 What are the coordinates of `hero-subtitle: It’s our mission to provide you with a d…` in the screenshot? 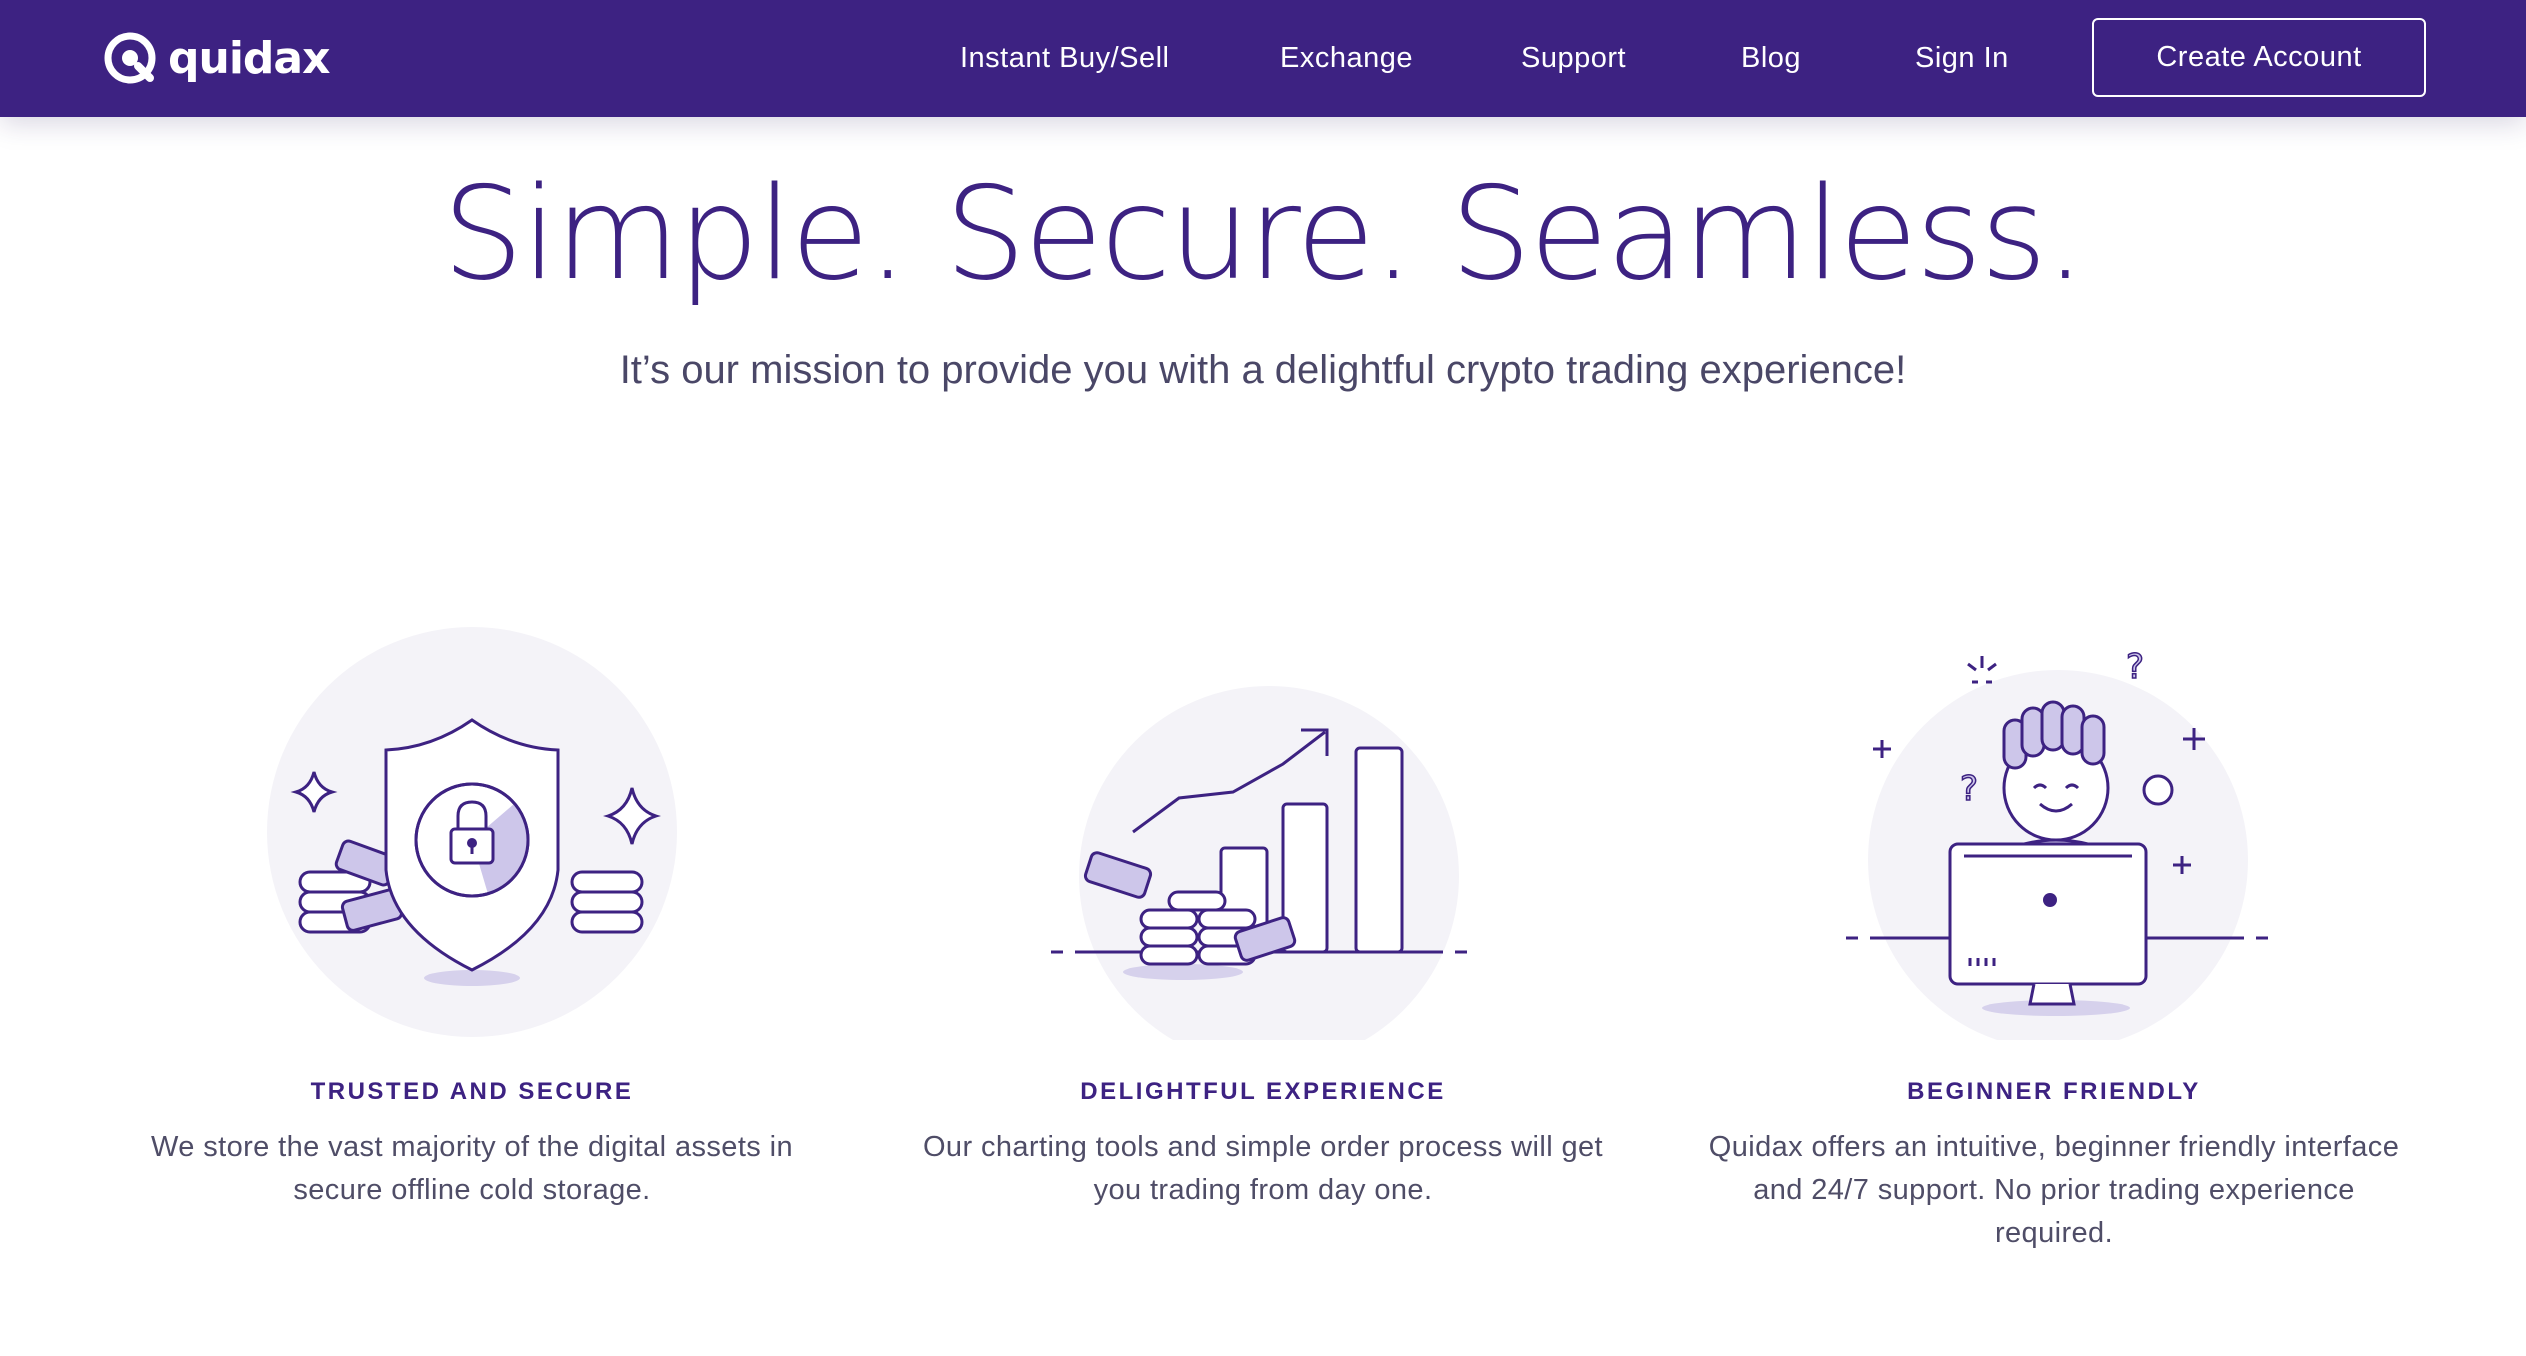 It's located at (1263, 370).